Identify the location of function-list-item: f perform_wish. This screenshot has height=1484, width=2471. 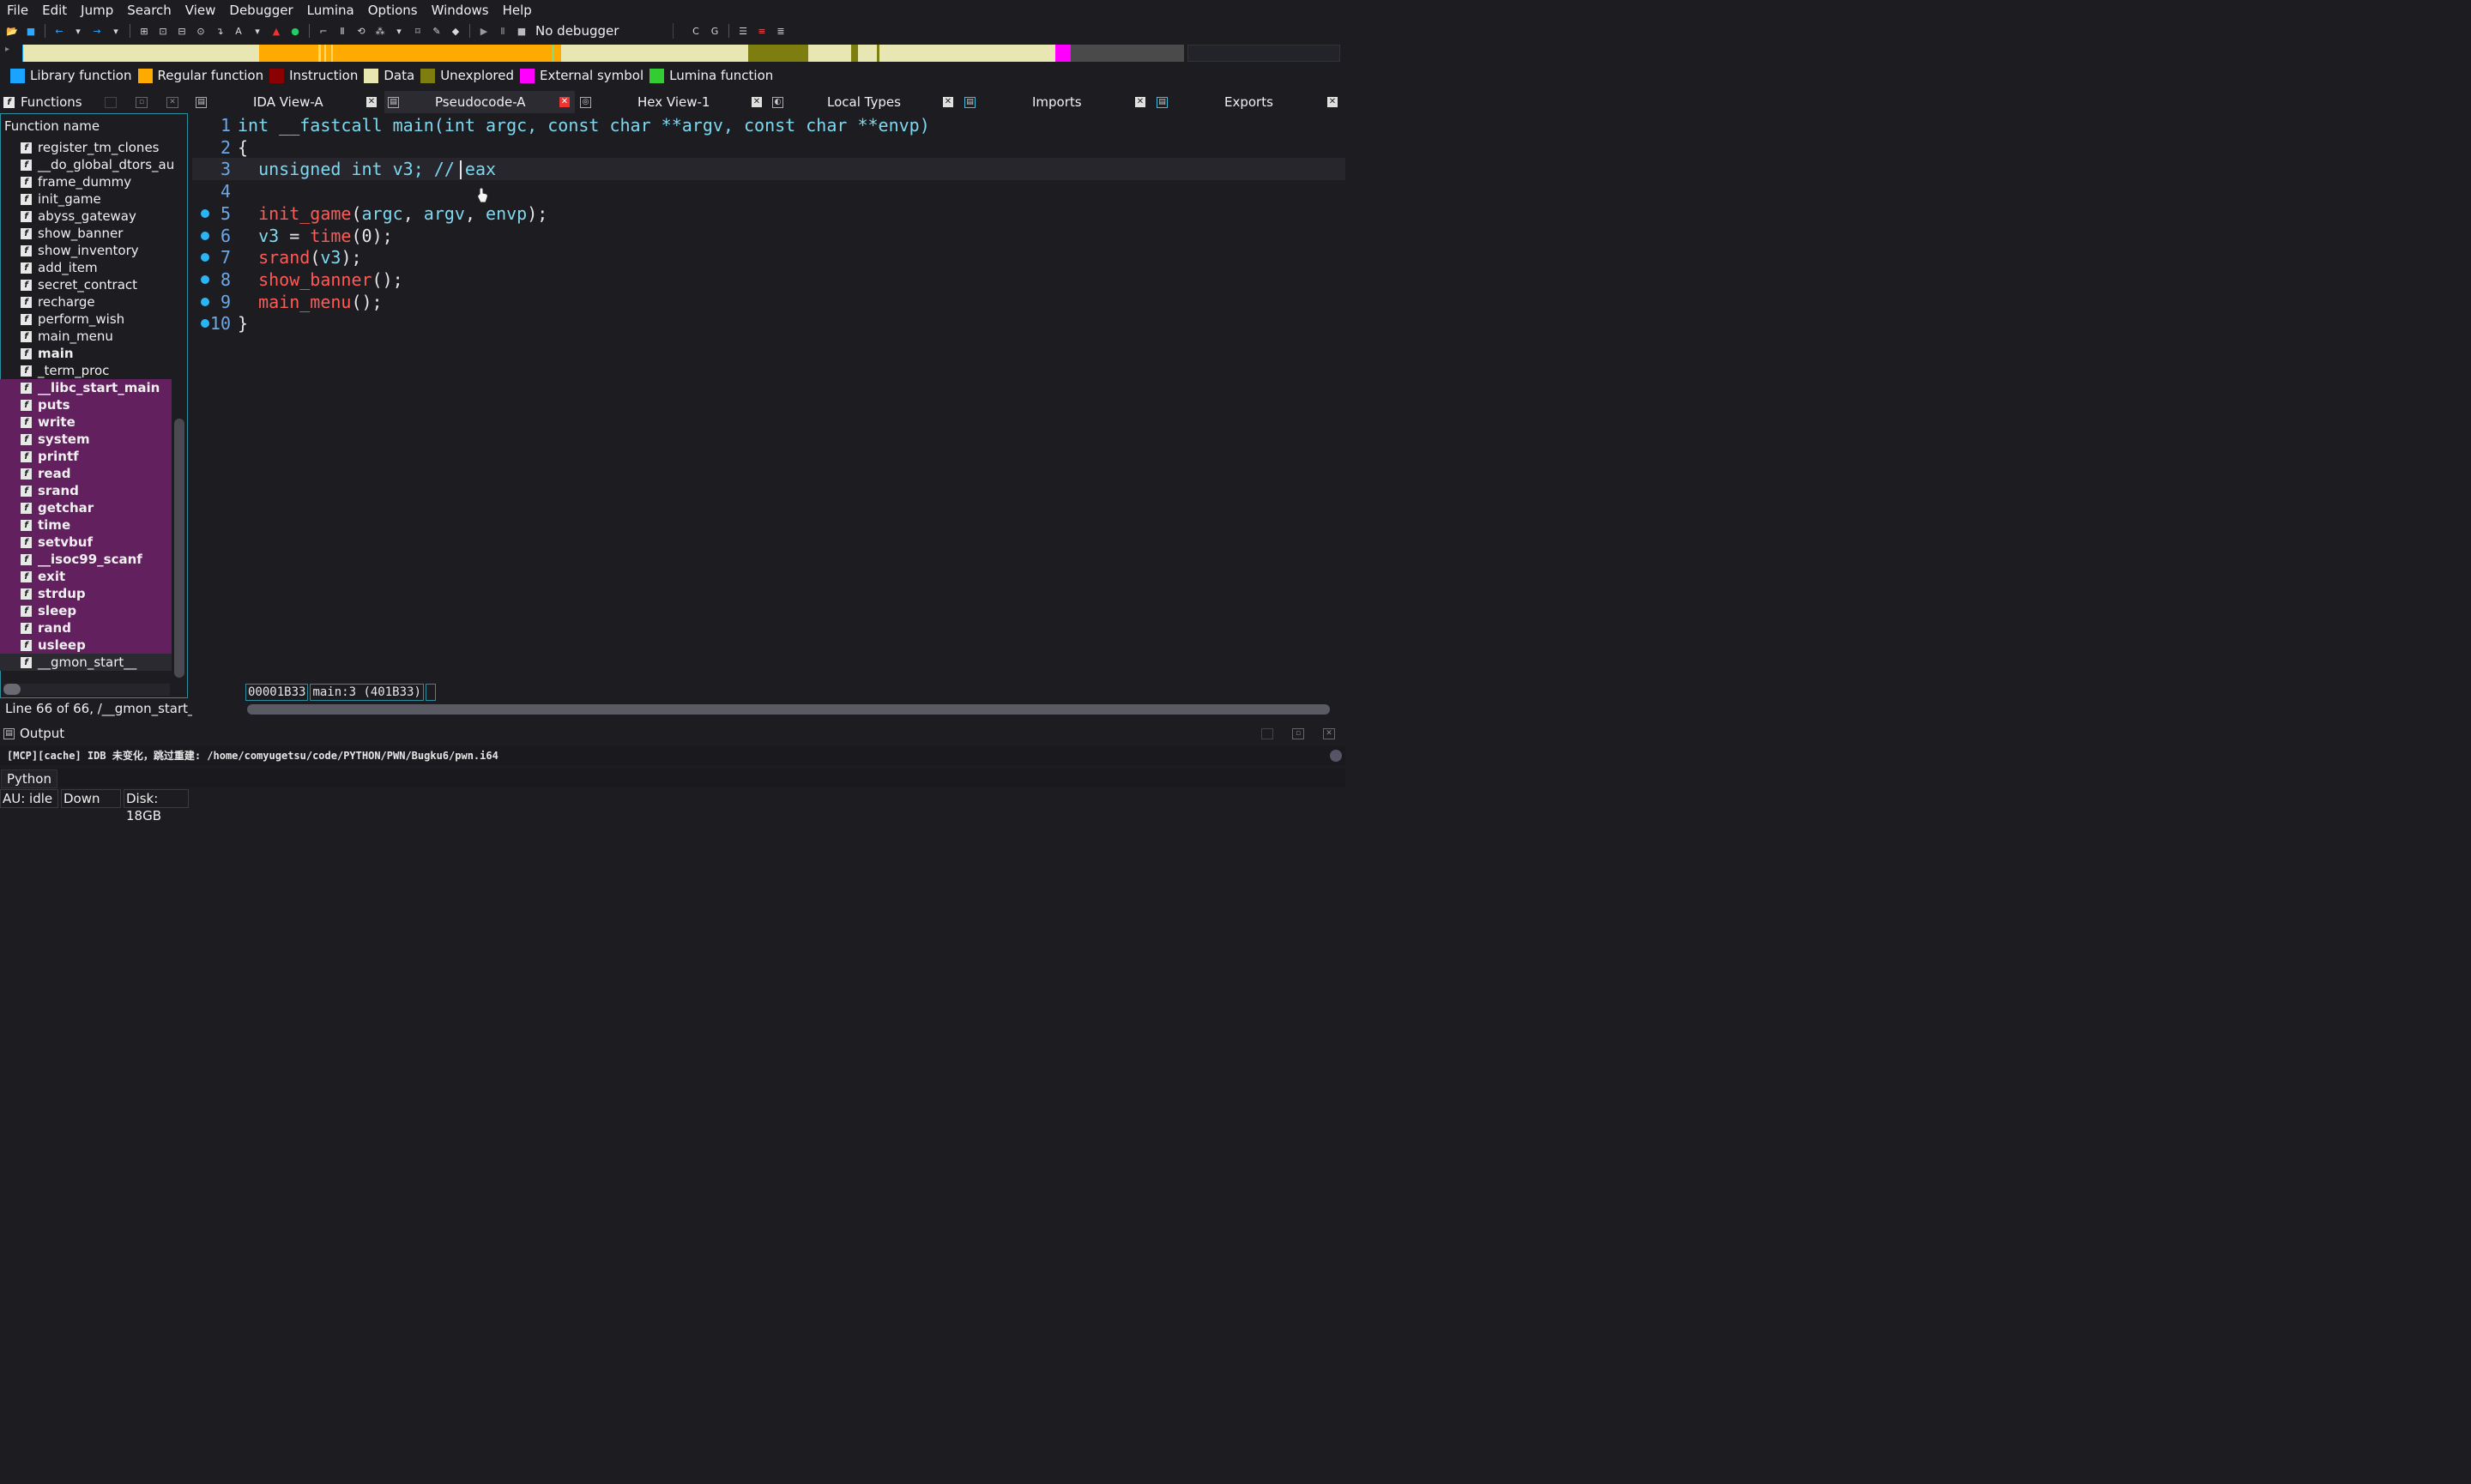
(86, 319).